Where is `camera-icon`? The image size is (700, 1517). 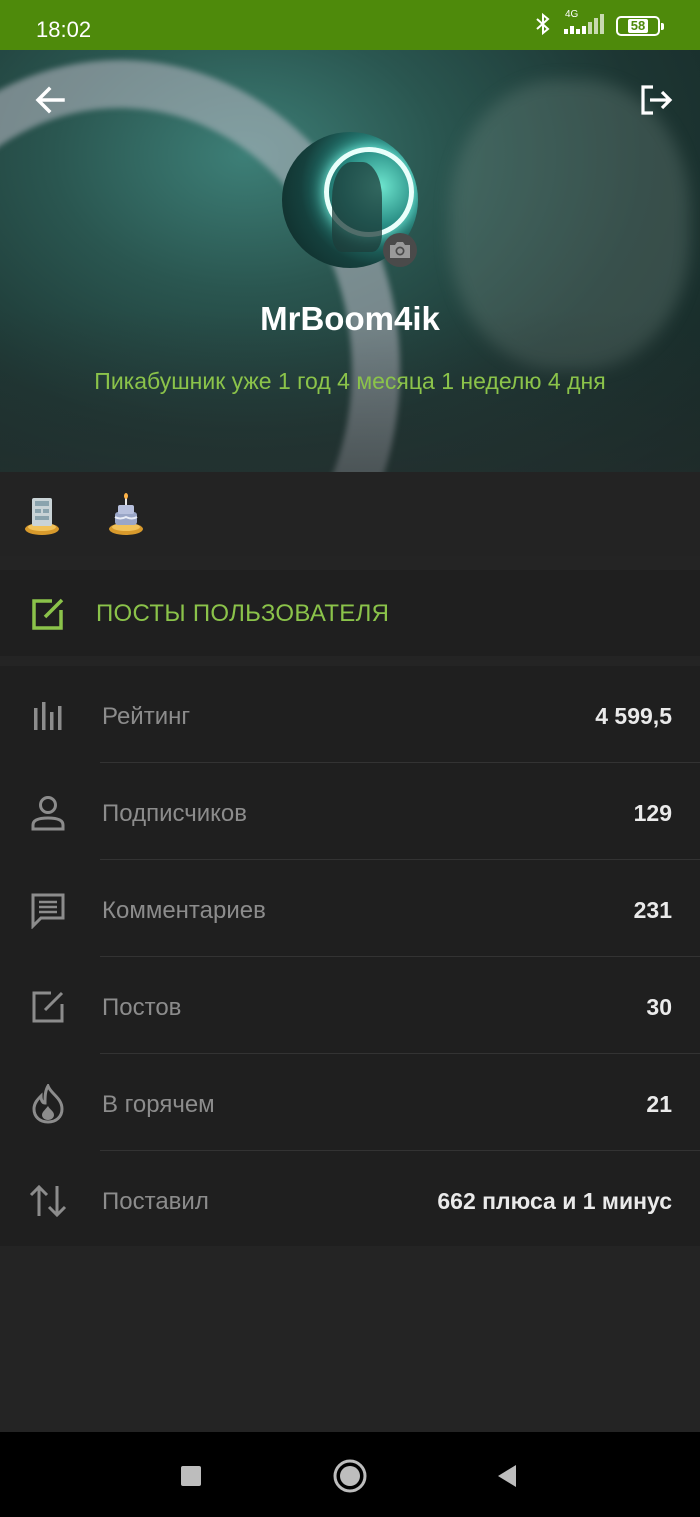 camera-icon is located at coordinates (400, 250).